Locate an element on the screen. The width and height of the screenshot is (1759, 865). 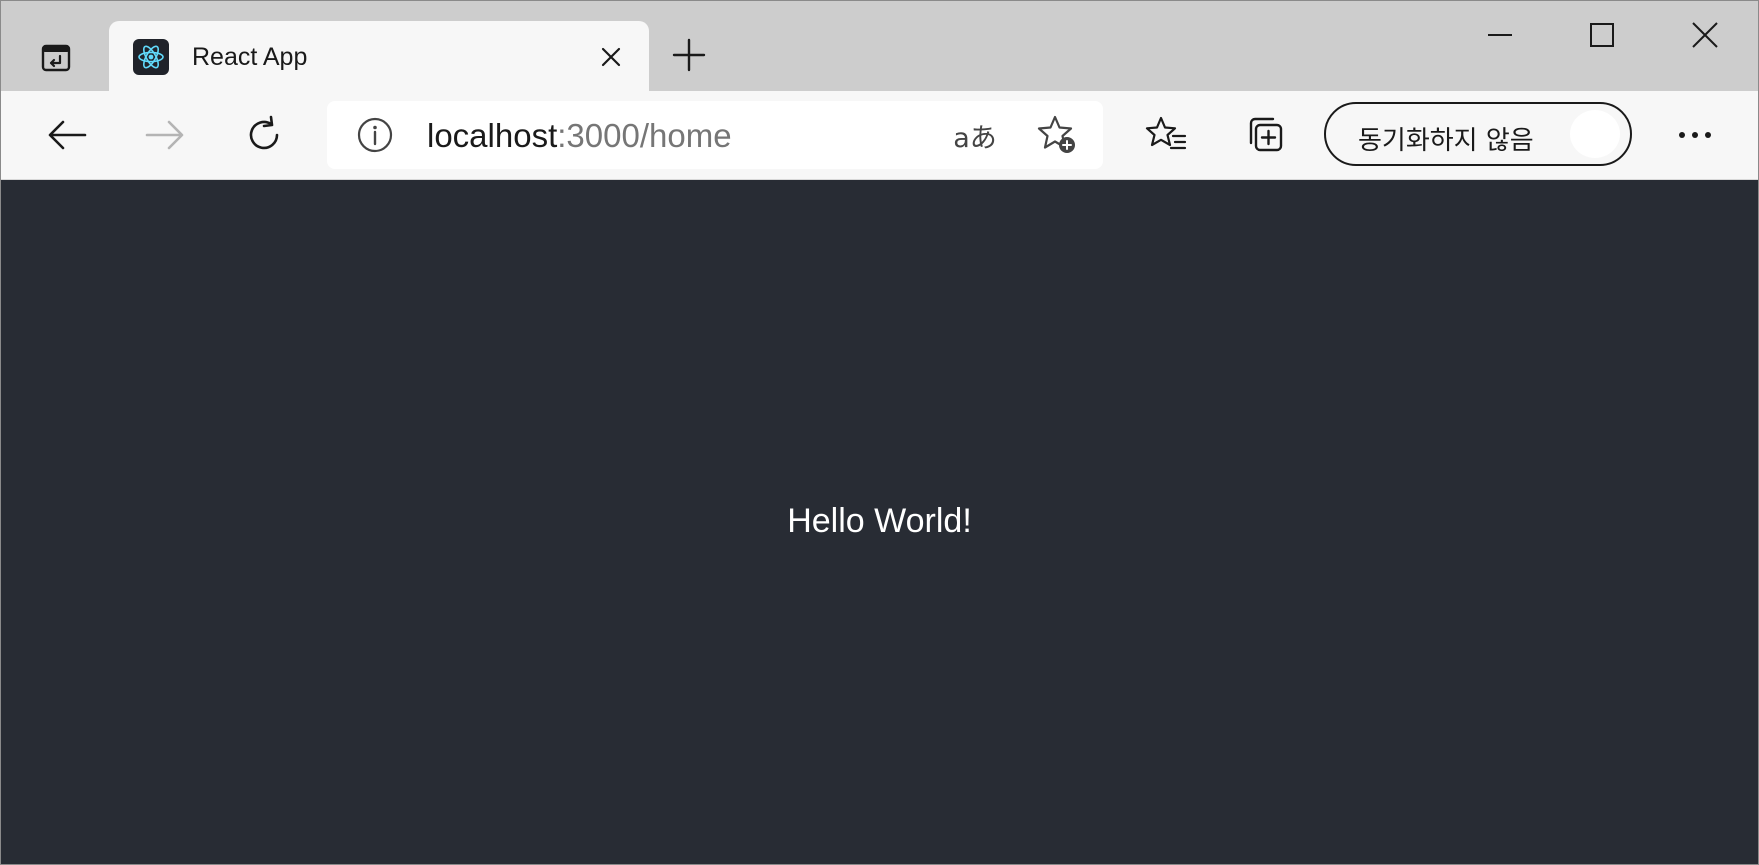
more-button is located at coordinates (1695, 135).